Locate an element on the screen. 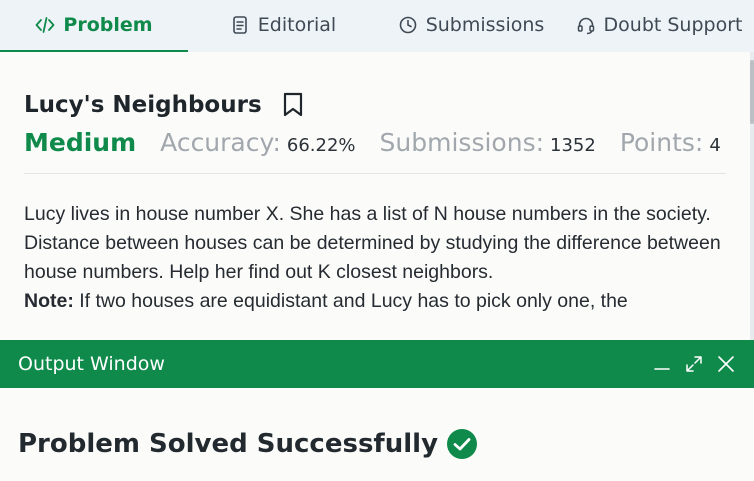 The image size is (754, 481). output-window-header: Output Window is located at coordinates (377, 364).